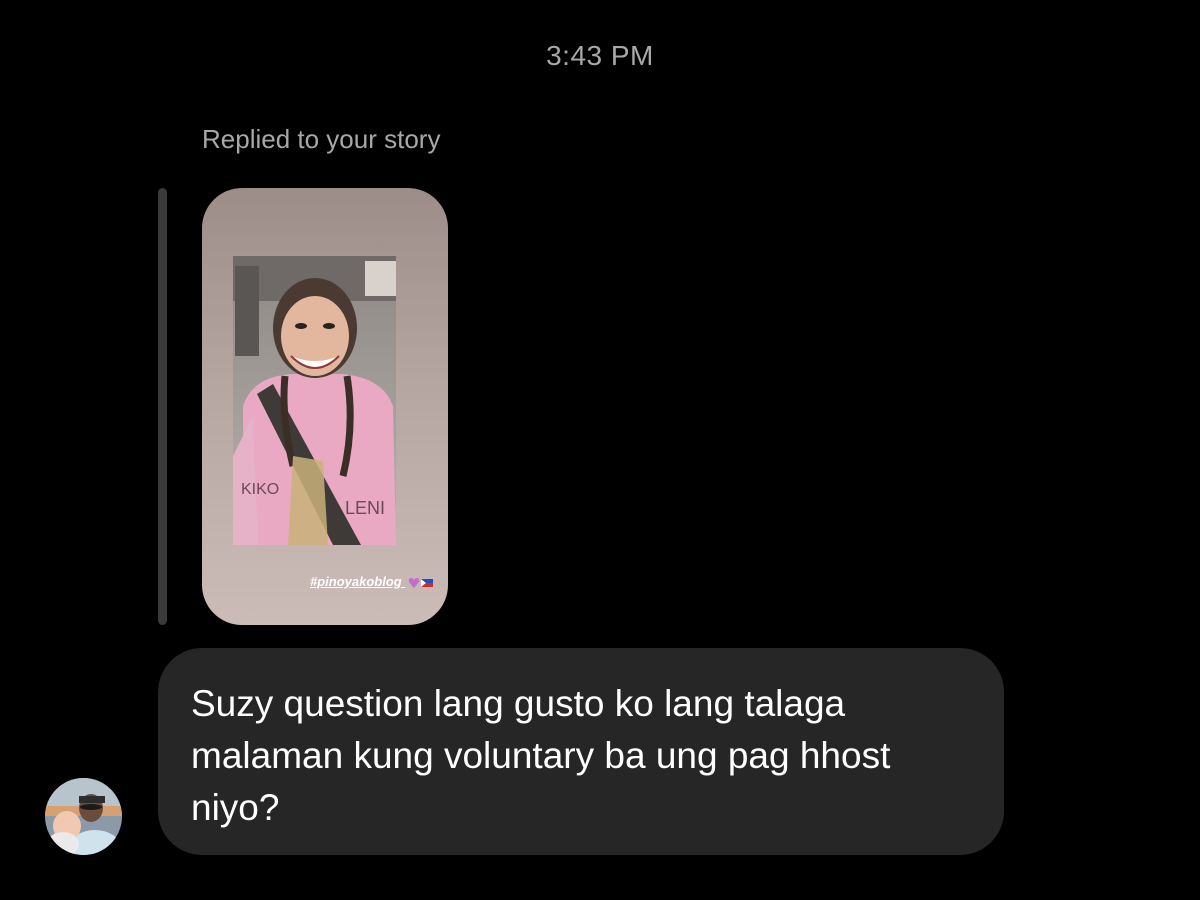  I want to click on profile-photo-icon, so click(83, 816).